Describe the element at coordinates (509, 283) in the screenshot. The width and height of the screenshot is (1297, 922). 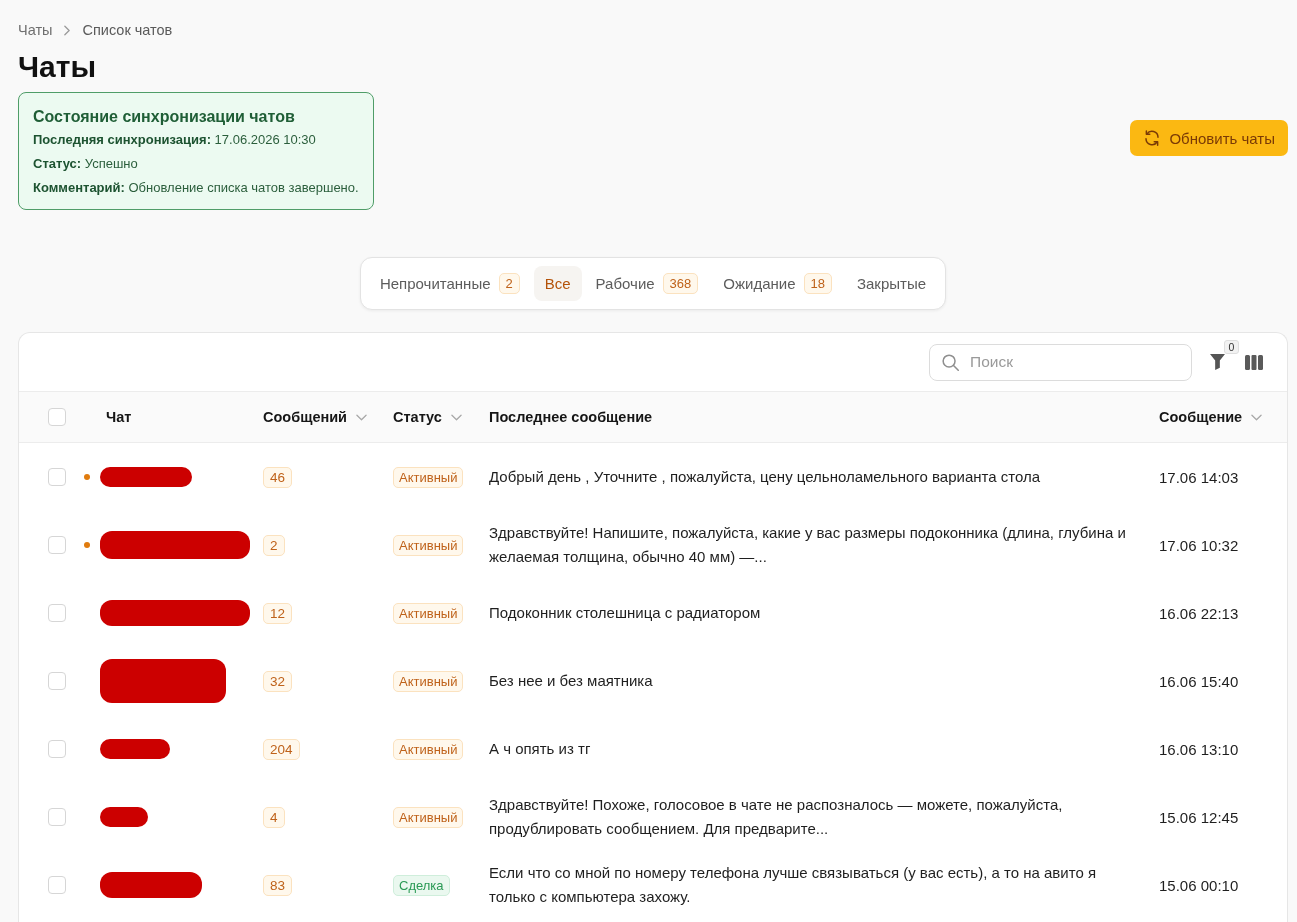
I see `count-badge: 2` at that location.